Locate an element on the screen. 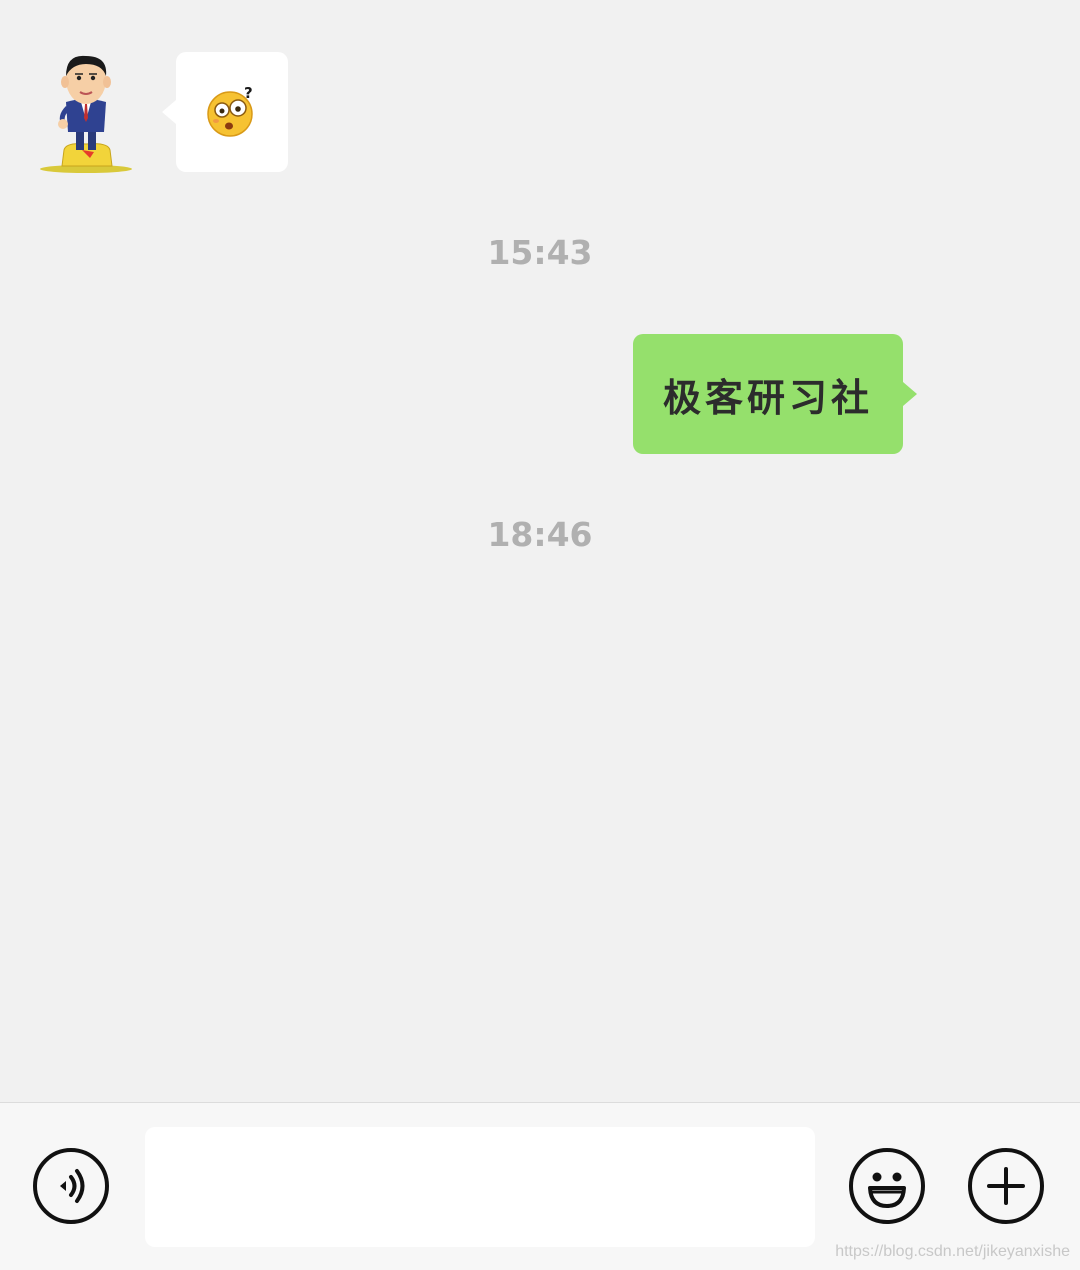  more-options-button is located at coordinates (1006, 1186).